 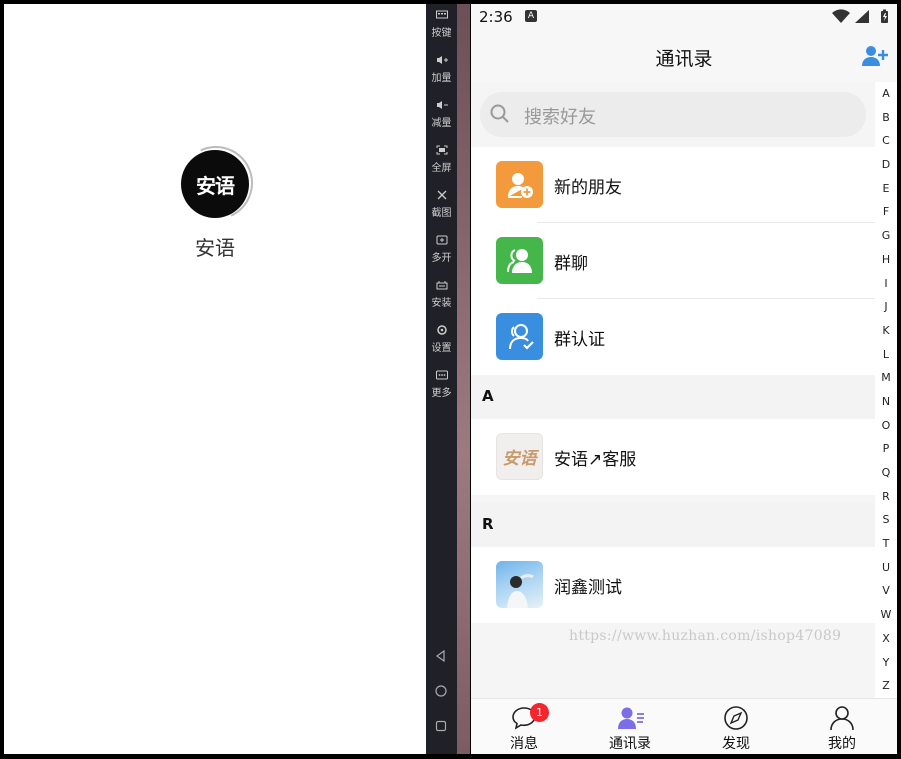 What do you see at coordinates (886, 355) in the screenshot?
I see `alphabet-letter: L` at bounding box center [886, 355].